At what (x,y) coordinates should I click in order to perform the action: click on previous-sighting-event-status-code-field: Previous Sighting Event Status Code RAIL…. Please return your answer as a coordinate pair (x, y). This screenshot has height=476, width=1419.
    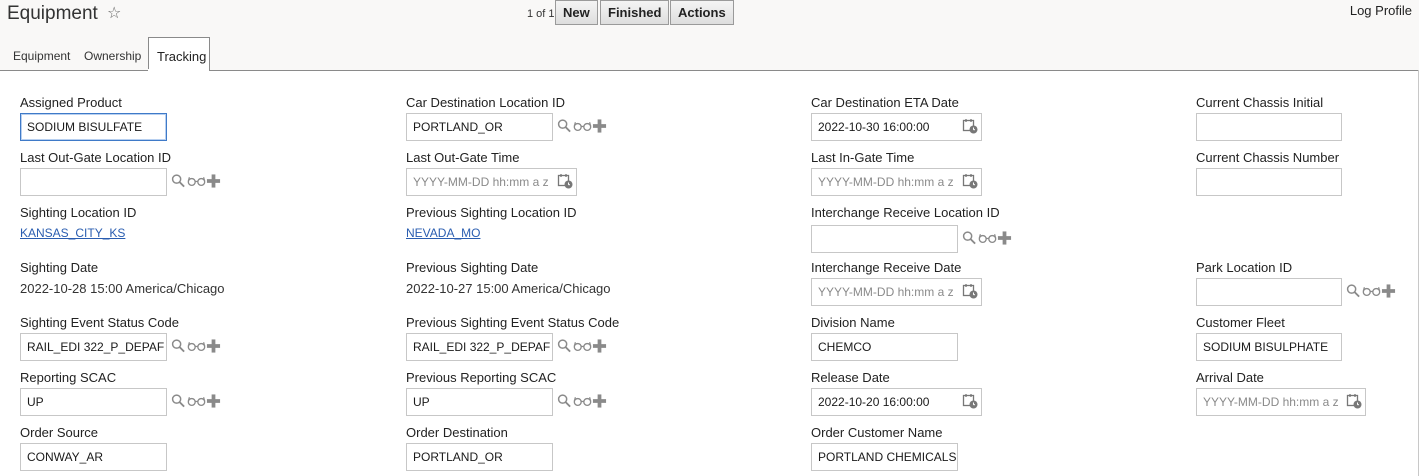
    Looking at the image, I should click on (512, 338).